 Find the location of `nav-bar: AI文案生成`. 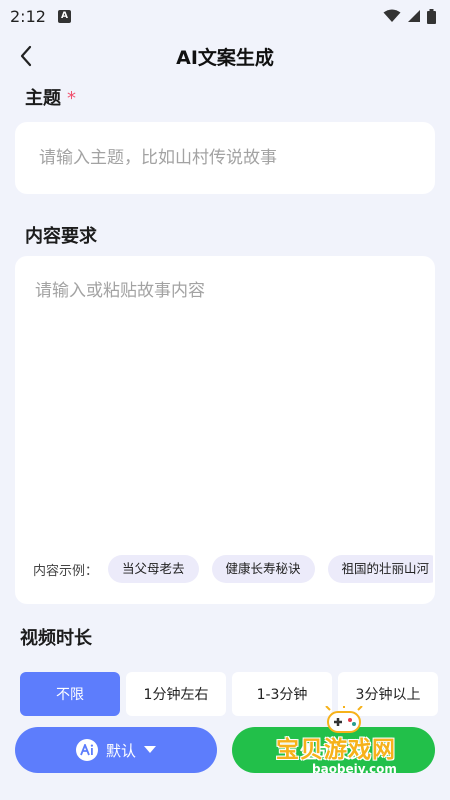

nav-bar: AI文案生成 is located at coordinates (225, 56).